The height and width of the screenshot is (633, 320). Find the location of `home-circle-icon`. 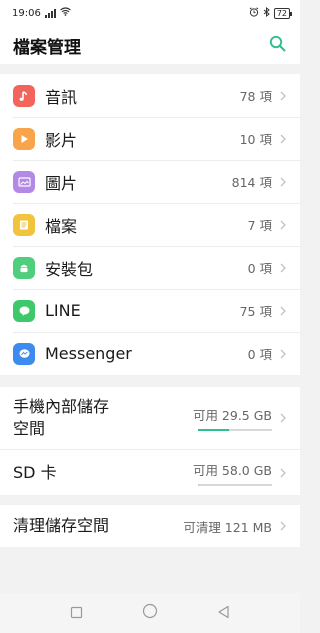

home-circle-icon is located at coordinates (150, 613).